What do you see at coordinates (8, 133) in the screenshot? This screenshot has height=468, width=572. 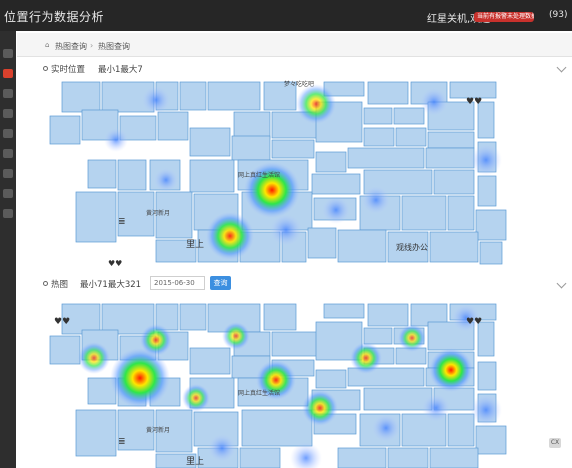 I see `sidebar-item-device` at bounding box center [8, 133].